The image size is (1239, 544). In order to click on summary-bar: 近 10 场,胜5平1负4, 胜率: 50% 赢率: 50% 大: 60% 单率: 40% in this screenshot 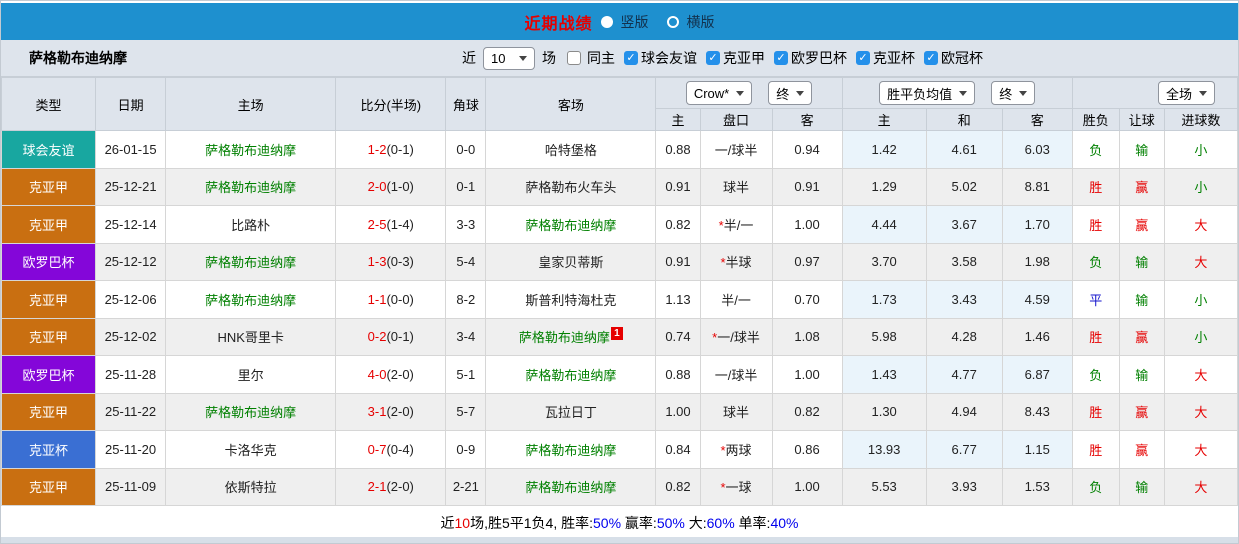, I will do `click(619, 522)`.